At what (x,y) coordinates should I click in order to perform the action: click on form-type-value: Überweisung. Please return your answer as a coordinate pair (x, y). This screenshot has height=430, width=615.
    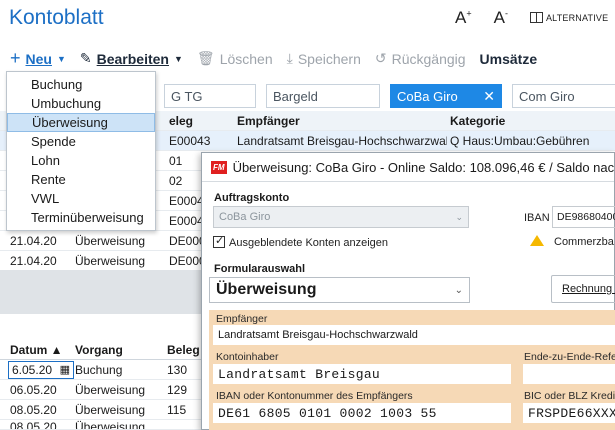
    Looking at the image, I should click on (266, 289).